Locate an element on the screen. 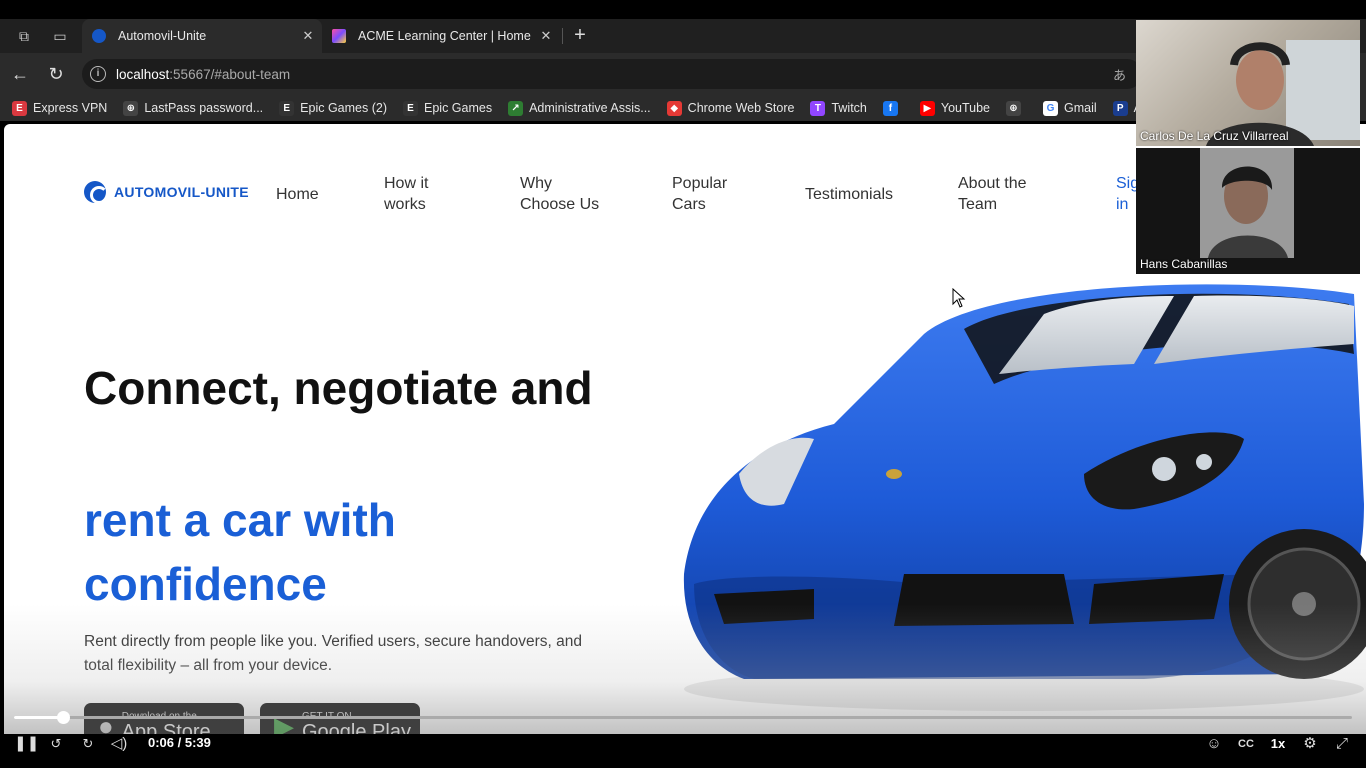  apple-icon: ● is located at coordinates (106, 722).